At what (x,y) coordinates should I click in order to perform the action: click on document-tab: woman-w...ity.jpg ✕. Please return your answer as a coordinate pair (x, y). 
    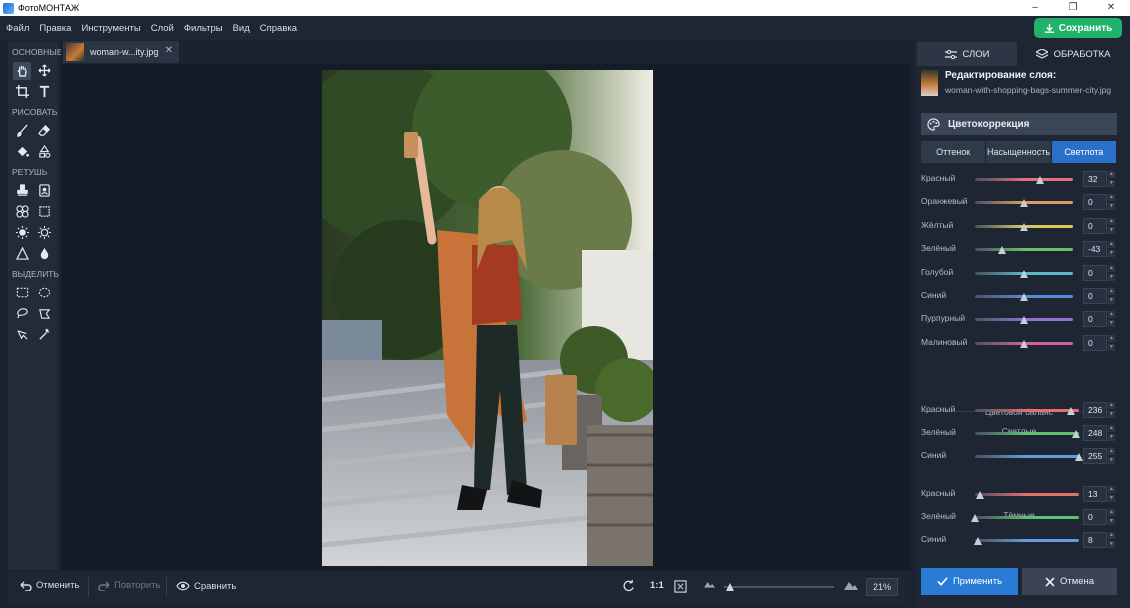
    Looking at the image, I should click on (121, 52).